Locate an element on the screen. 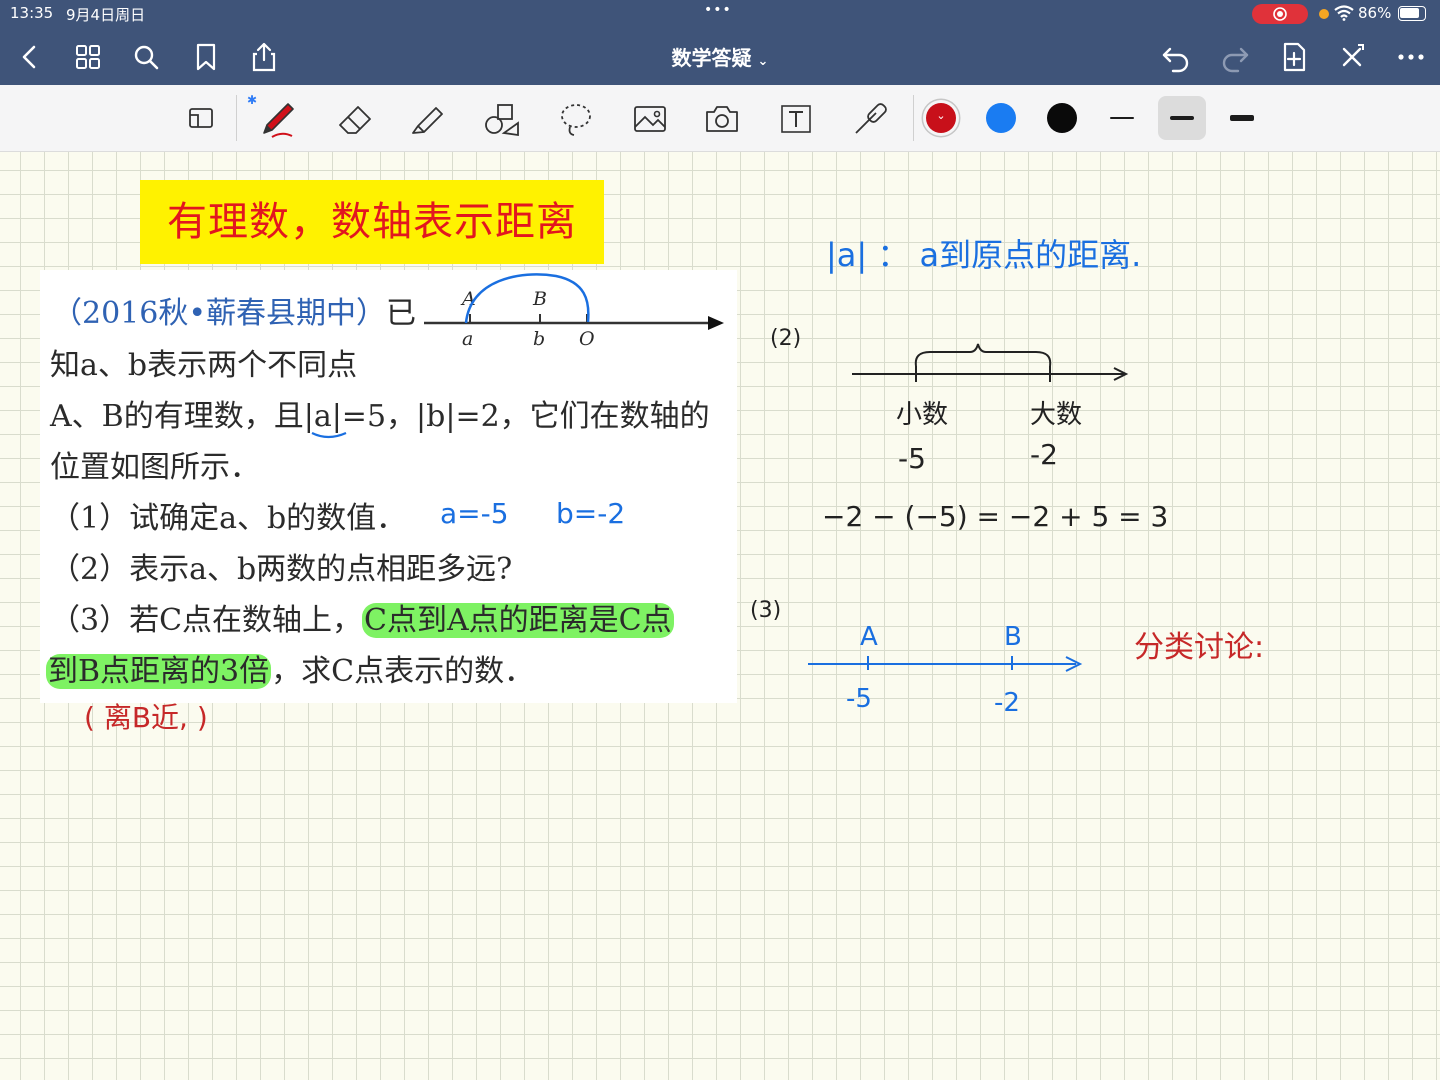 The height and width of the screenshot is (1080, 1440). drawing-toolbar: ✱ ⌄ is located at coordinates (720, 118).